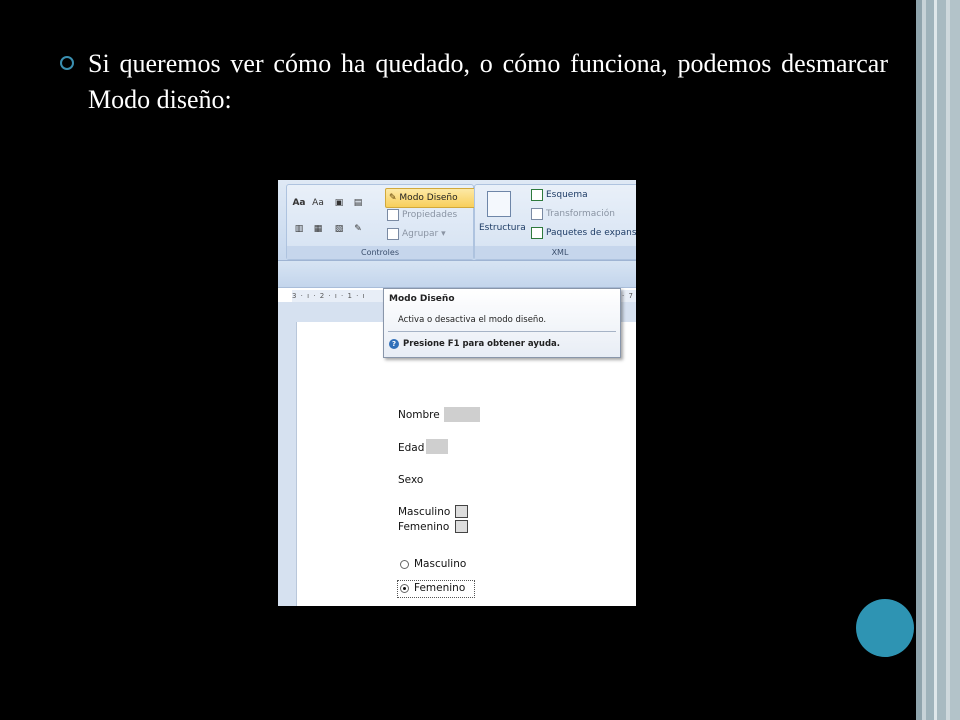  What do you see at coordinates (580, 214) in the screenshot?
I see `transformacion-label: Transformación` at bounding box center [580, 214].